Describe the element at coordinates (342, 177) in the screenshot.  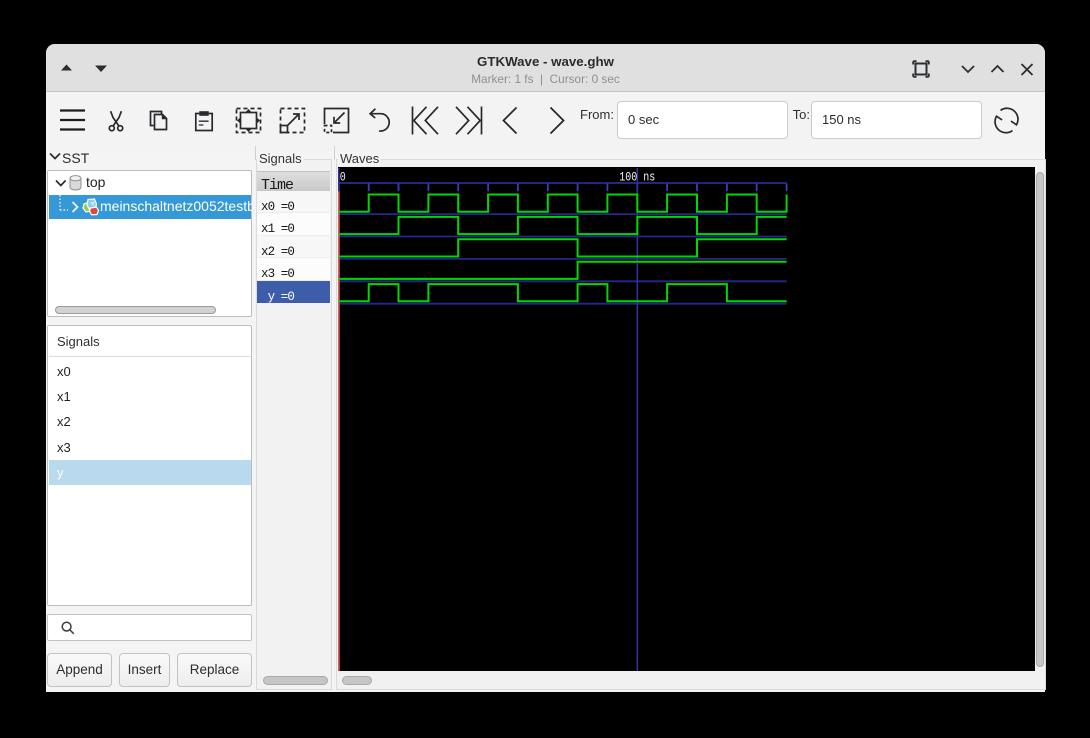
I see `svg-text: 0` at that location.